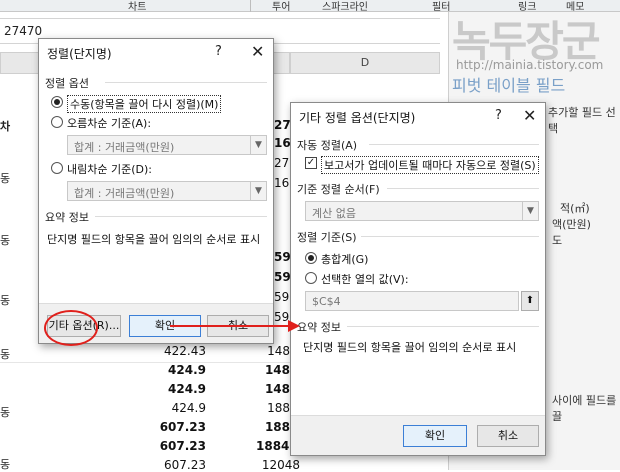  I want to click on pivot-field-area: 적(㎡), so click(575, 208).